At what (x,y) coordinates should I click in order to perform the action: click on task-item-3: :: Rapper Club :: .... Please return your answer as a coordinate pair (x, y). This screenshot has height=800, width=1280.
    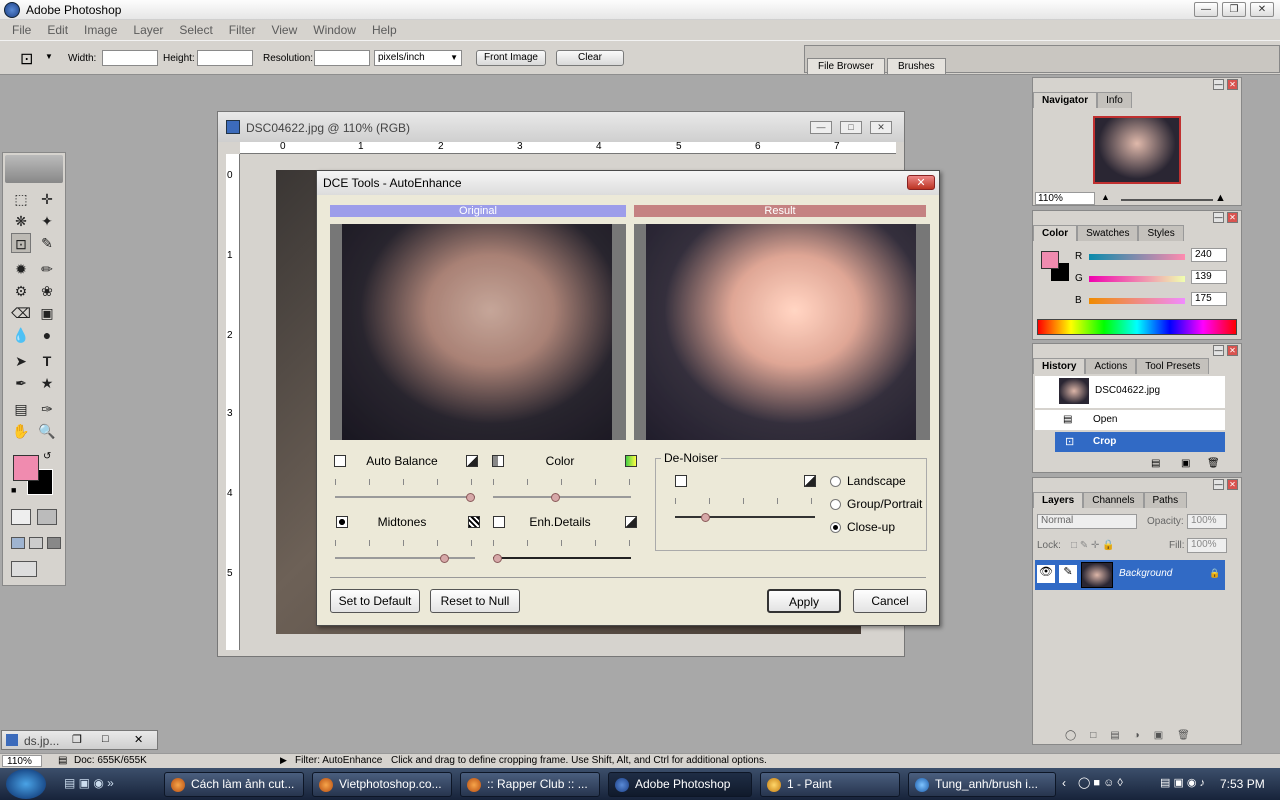
    Looking at the image, I should click on (530, 784).